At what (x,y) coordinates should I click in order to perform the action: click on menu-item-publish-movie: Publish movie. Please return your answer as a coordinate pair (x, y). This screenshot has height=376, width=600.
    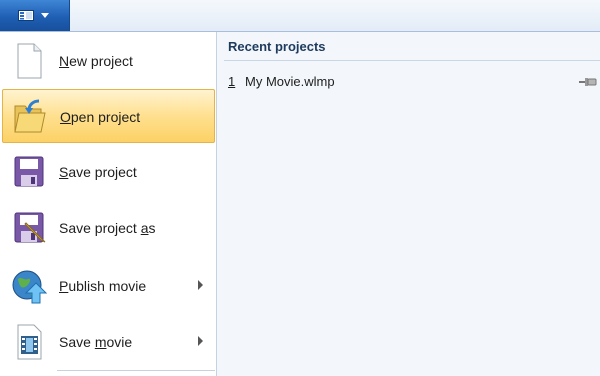
    Looking at the image, I should click on (108, 286).